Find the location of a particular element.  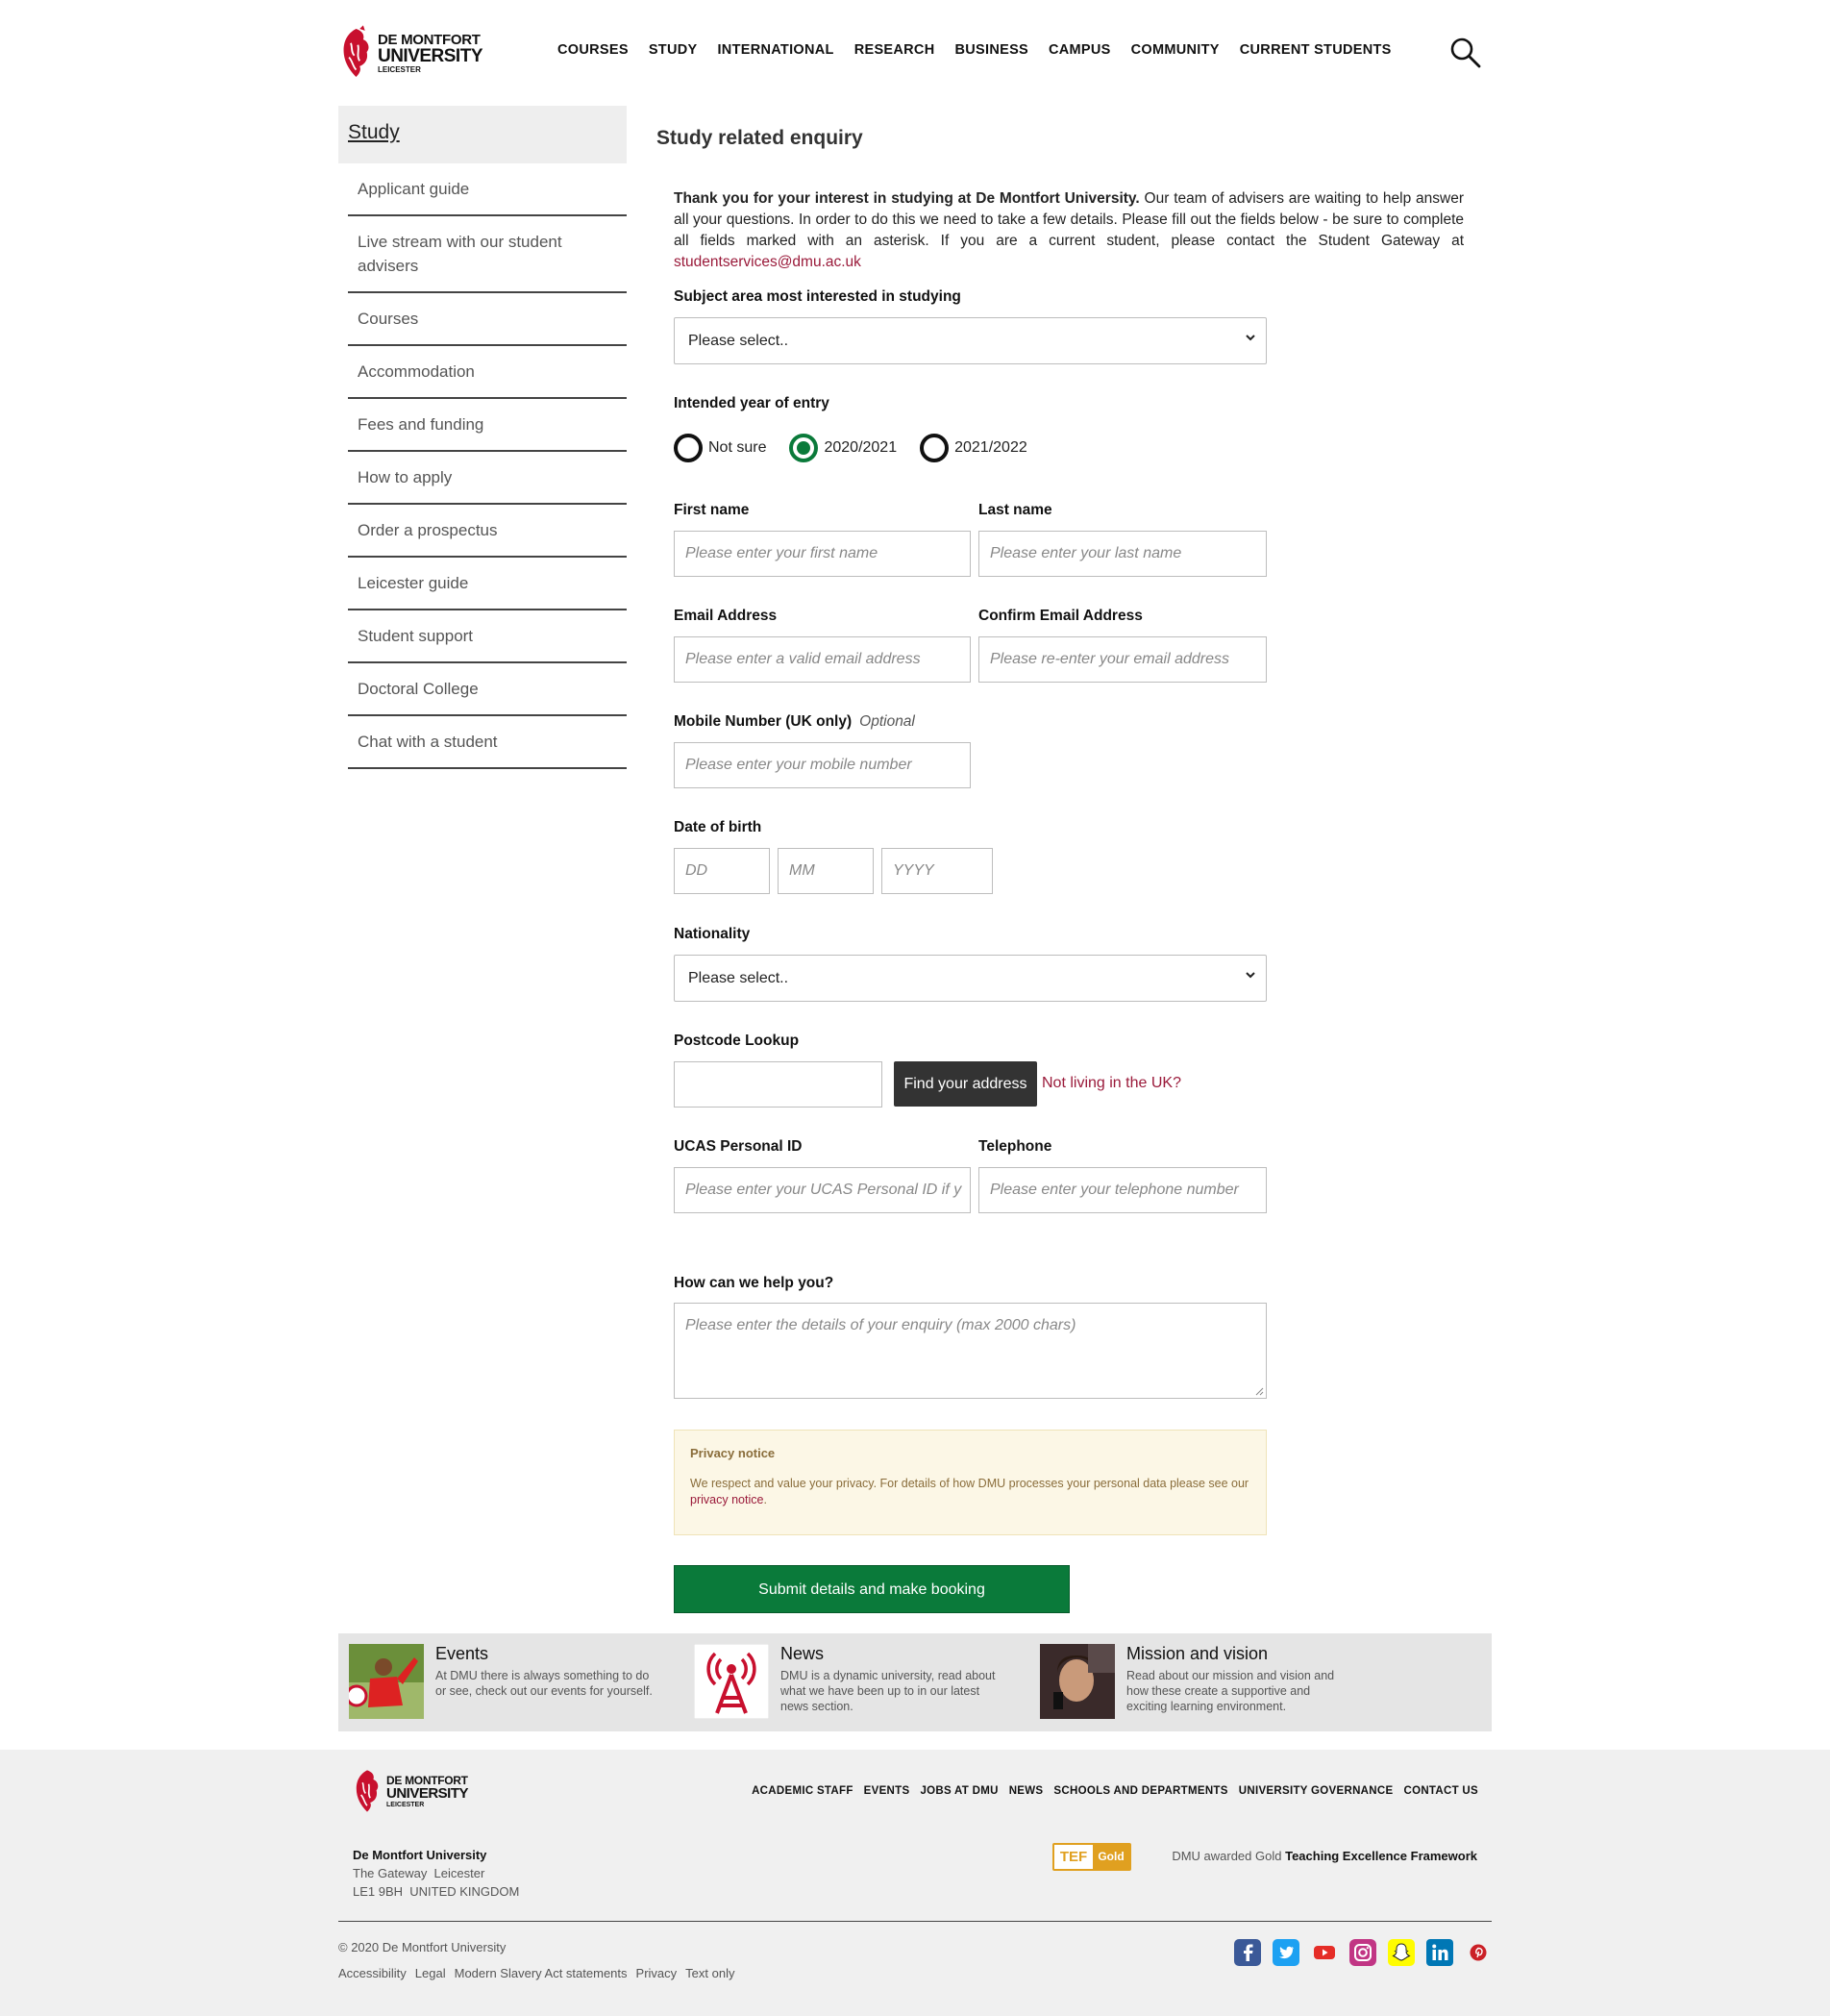

sidebar-item-doctoral-college: Doctoral College is located at coordinates (488, 689).